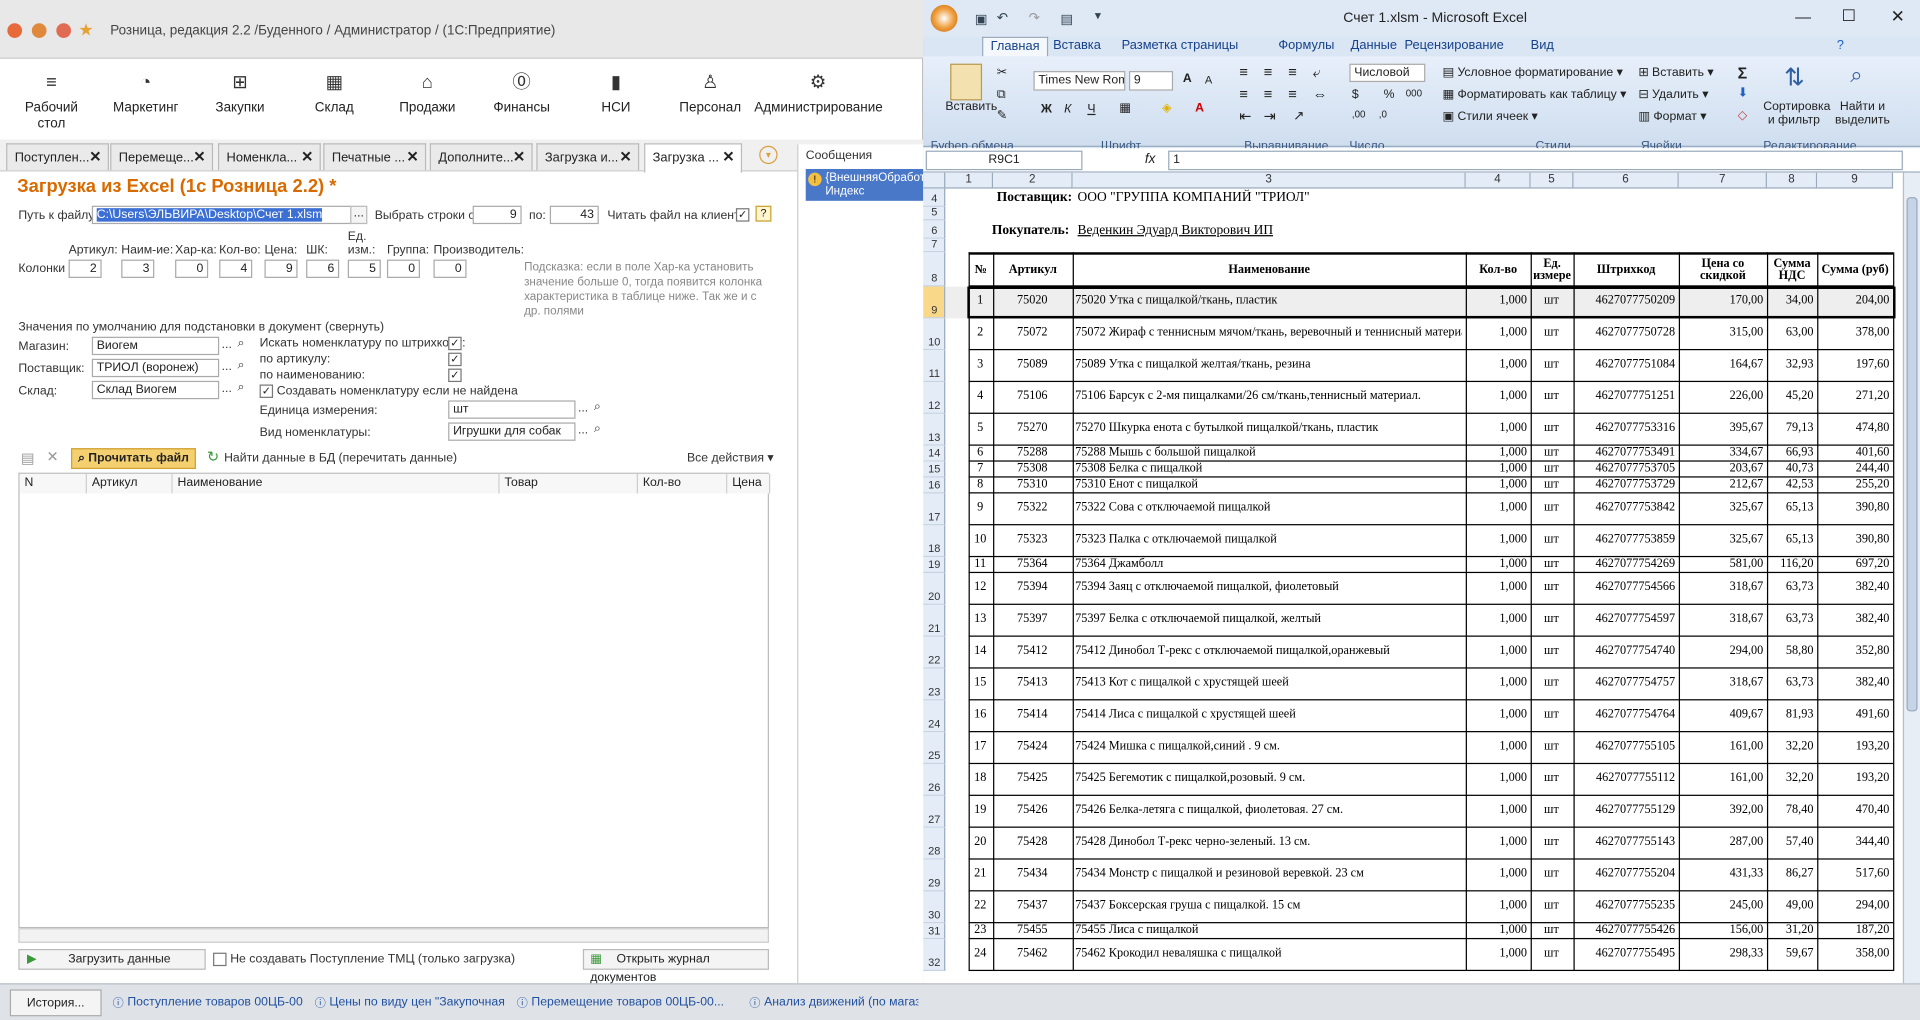 The image size is (1920, 1020). I want to click on cell-n: 21, so click(980, 873).